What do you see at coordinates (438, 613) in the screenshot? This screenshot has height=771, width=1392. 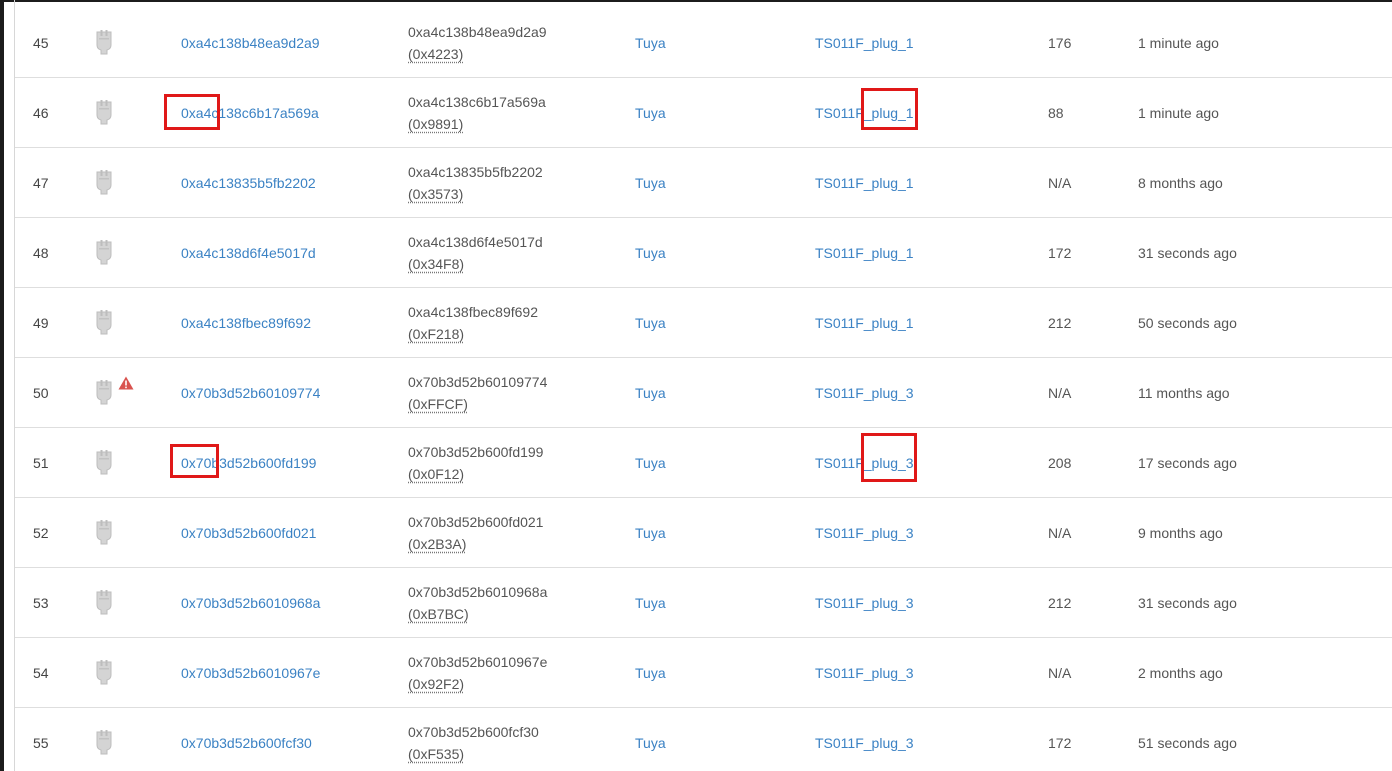 I see `network-address: (0xB7BC)` at bounding box center [438, 613].